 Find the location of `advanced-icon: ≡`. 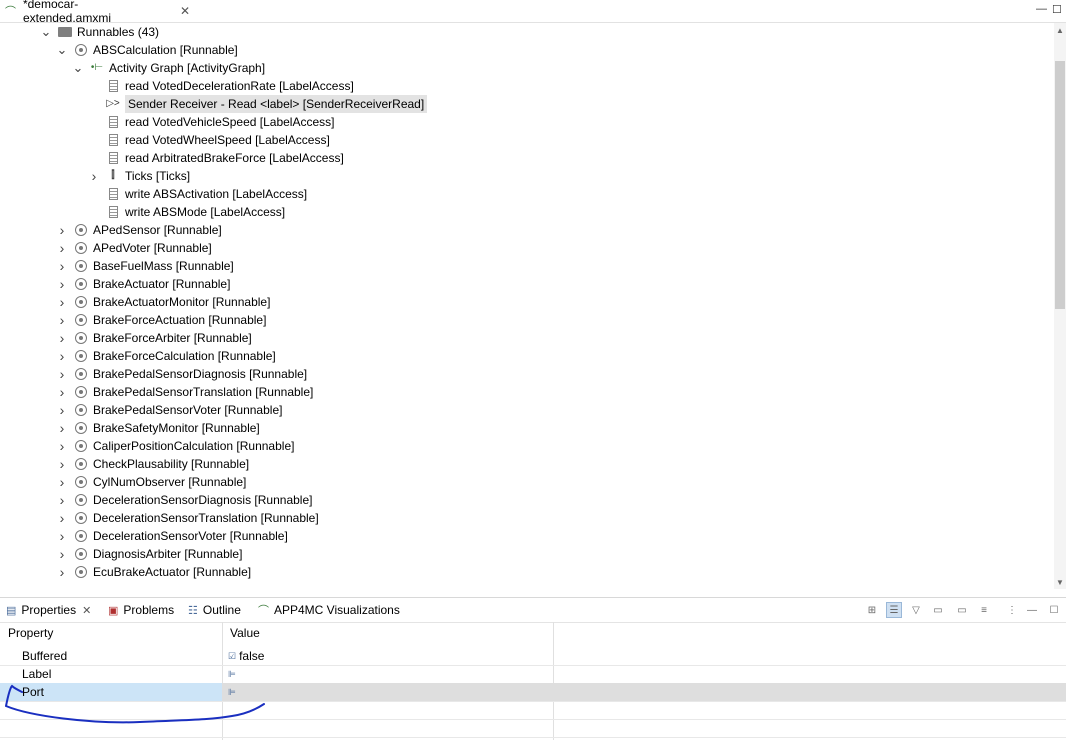

advanced-icon: ≡ is located at coordinates (984, 610).